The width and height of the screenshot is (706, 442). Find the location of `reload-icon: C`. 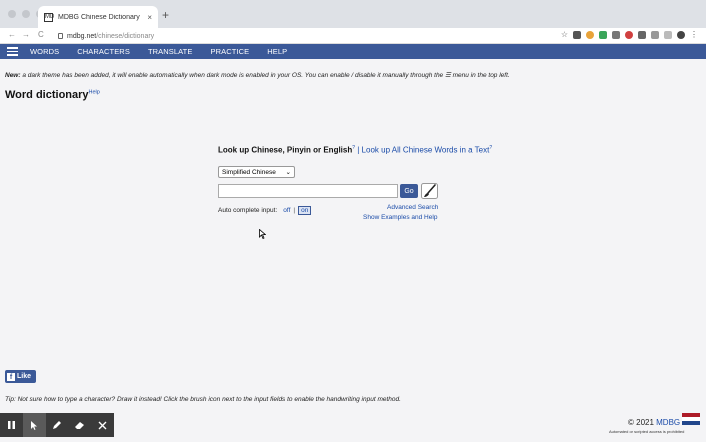

reload-icon: C is located at coordinates (41, 35).